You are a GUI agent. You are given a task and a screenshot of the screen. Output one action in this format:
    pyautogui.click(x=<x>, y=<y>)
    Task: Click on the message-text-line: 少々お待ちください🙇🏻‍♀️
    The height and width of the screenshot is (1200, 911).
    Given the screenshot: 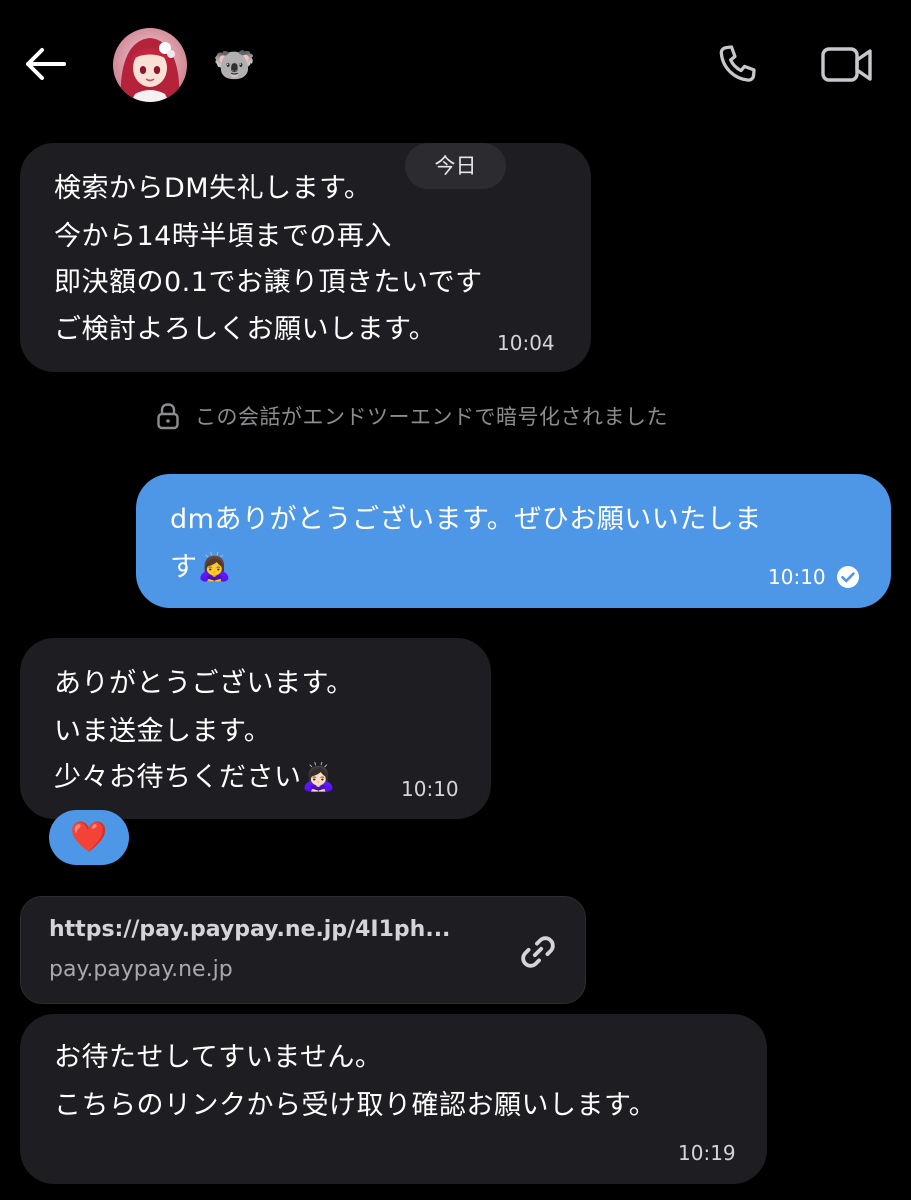 What is the action you would take?
    pyautogui.click(x=195, y=777)
    